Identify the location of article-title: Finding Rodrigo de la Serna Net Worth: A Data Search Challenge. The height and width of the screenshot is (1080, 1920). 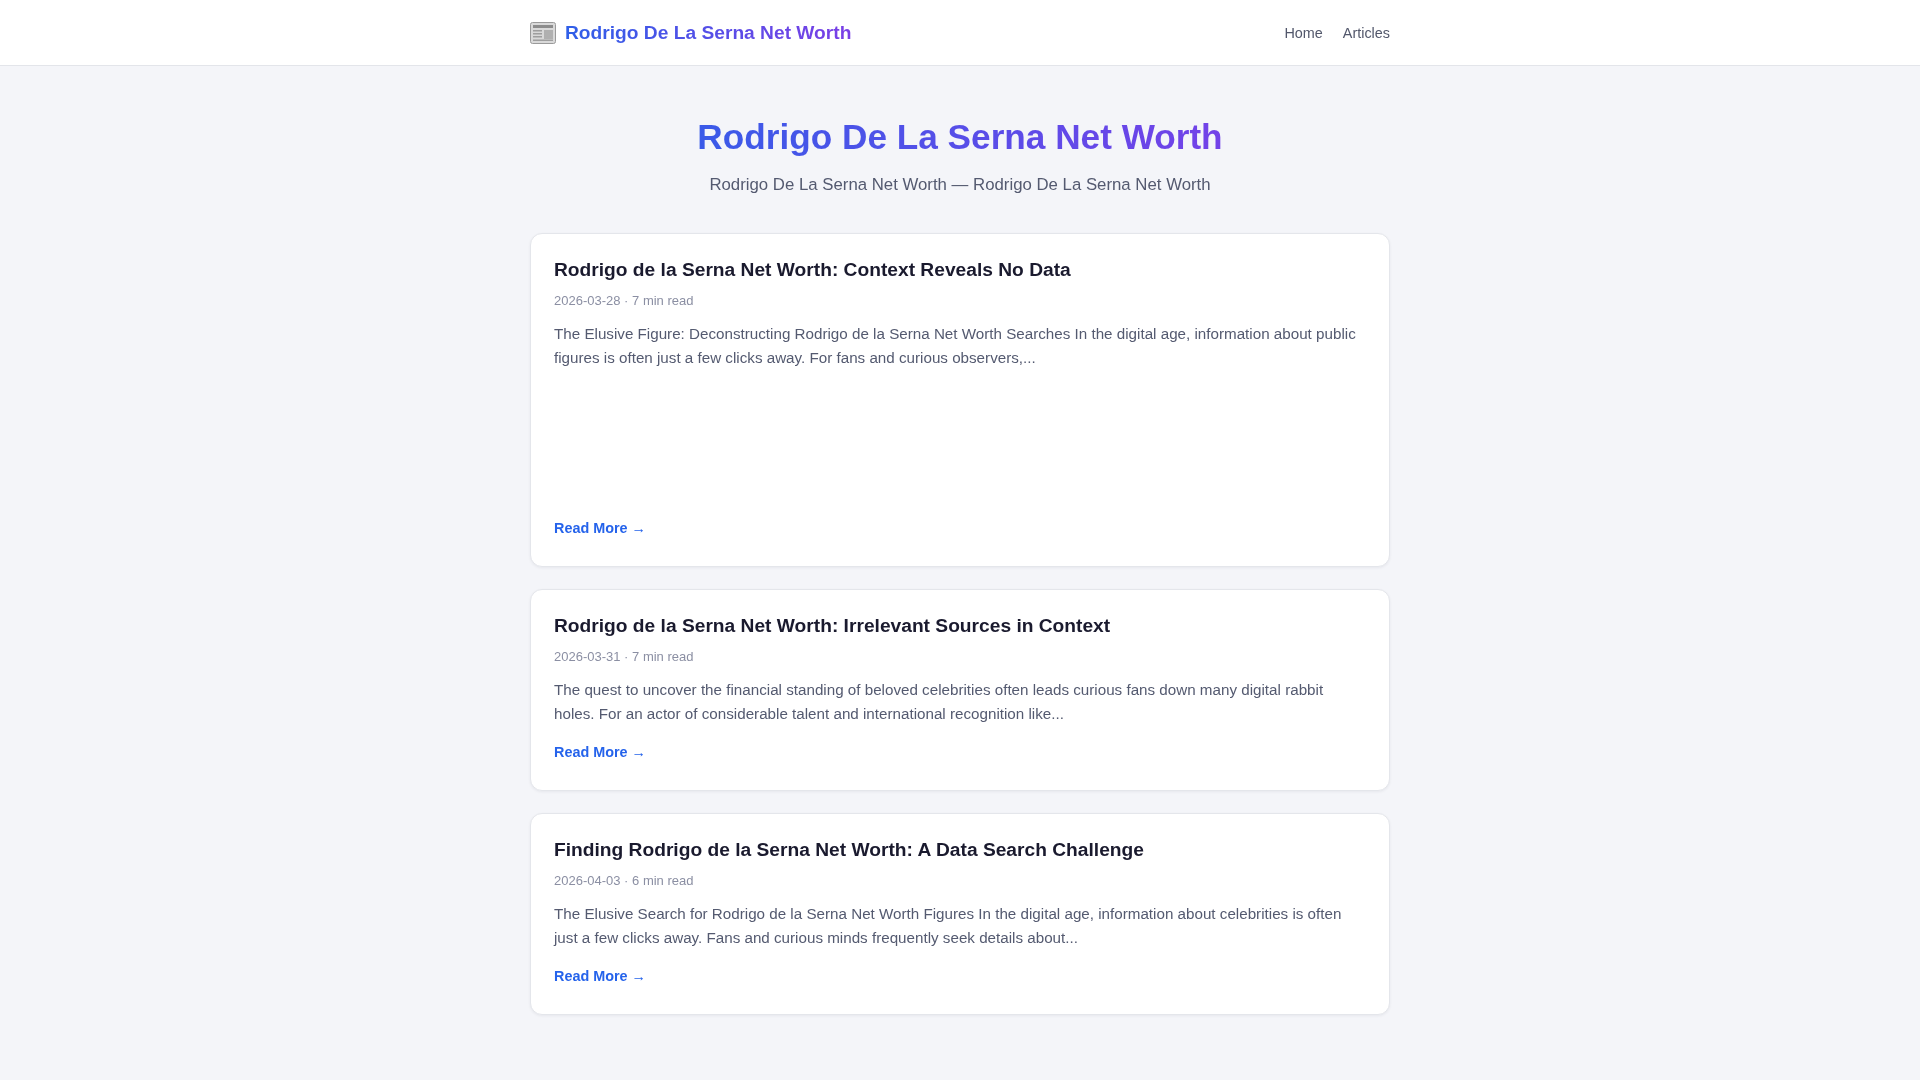
(849, 850).